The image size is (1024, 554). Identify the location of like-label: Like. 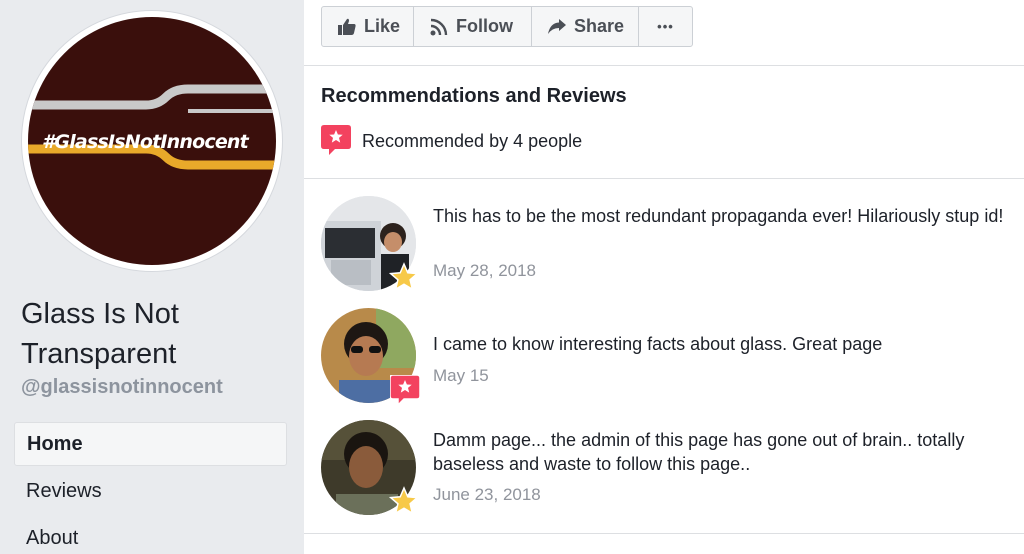
(382, 26).